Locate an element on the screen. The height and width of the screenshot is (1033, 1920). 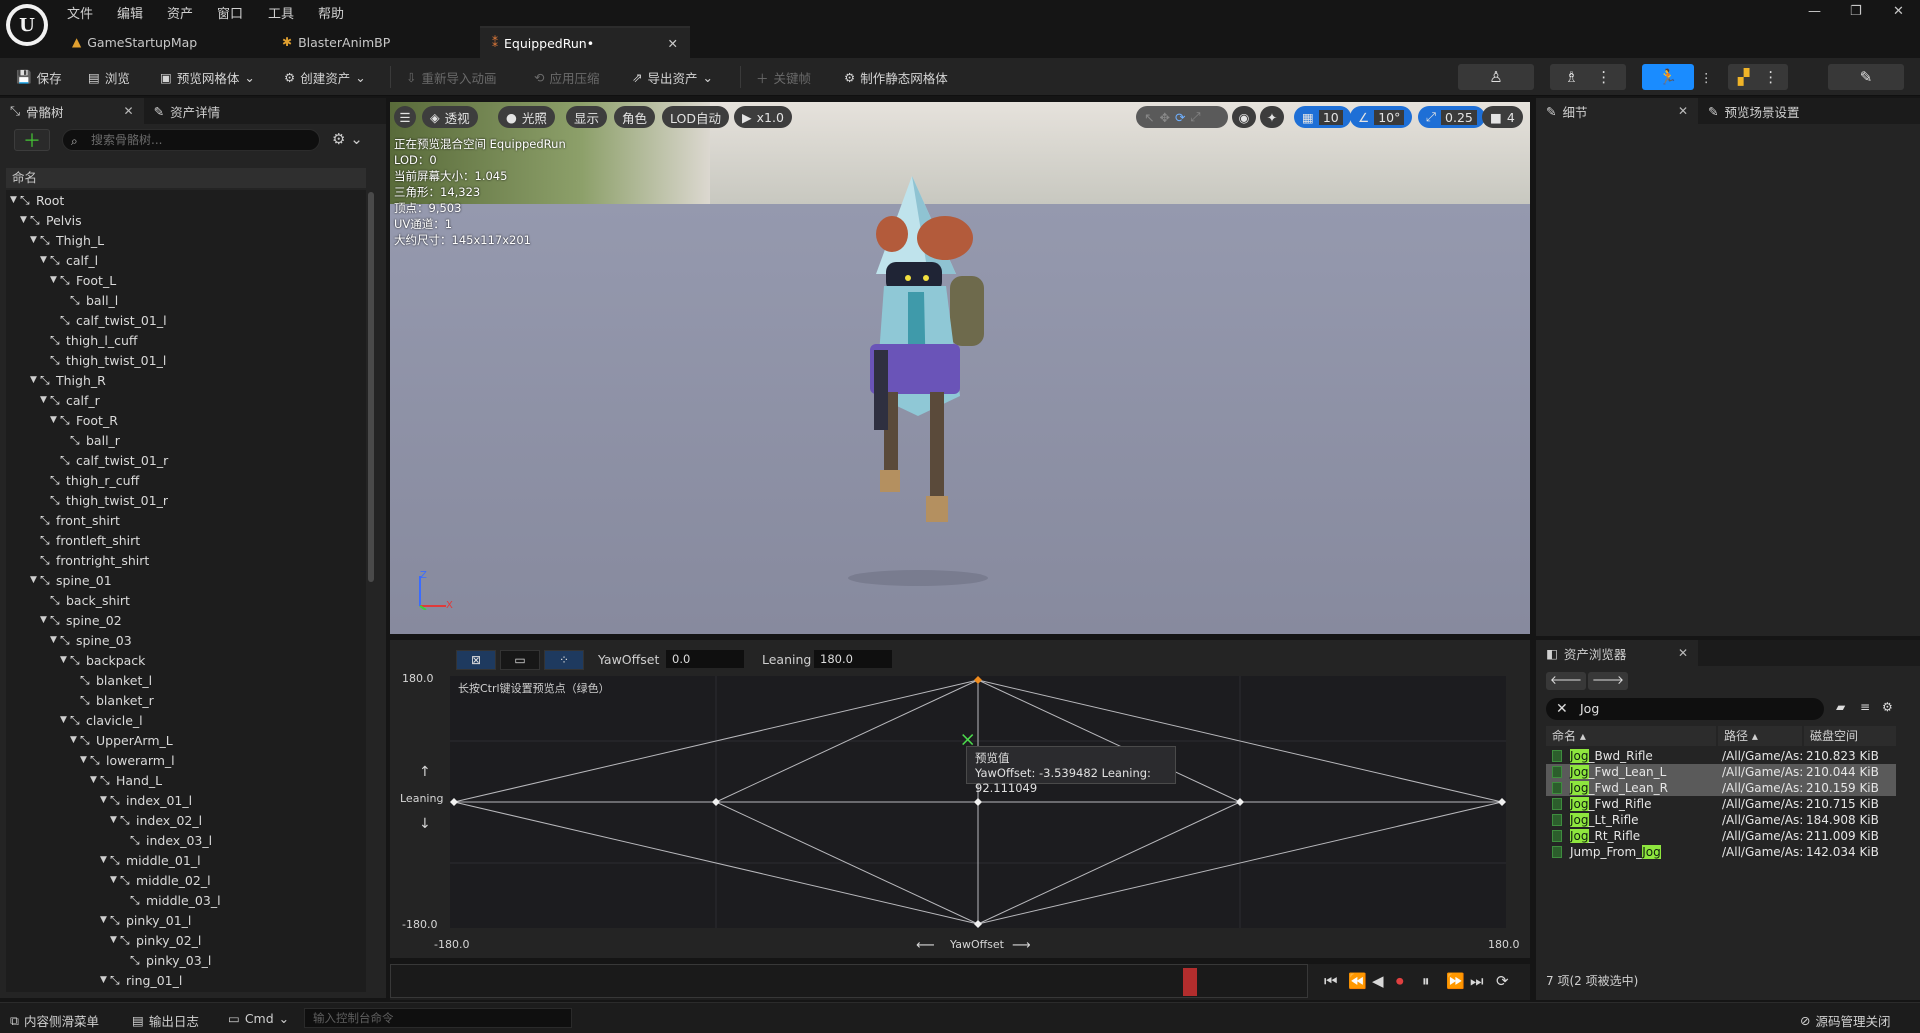
unreal-logo-icon: U is located at coordinates (27, 25).